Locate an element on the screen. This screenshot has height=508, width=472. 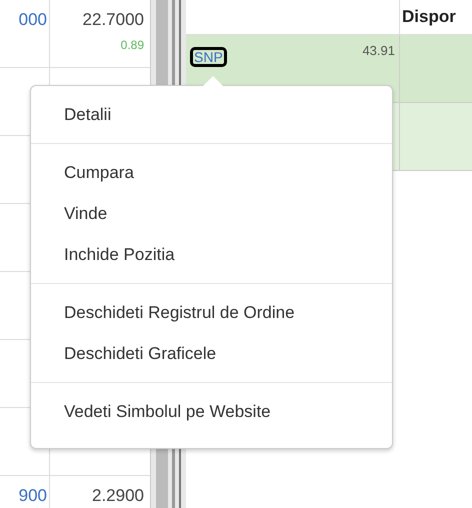
column-header: Dispor is located at coordinates (428, 17).